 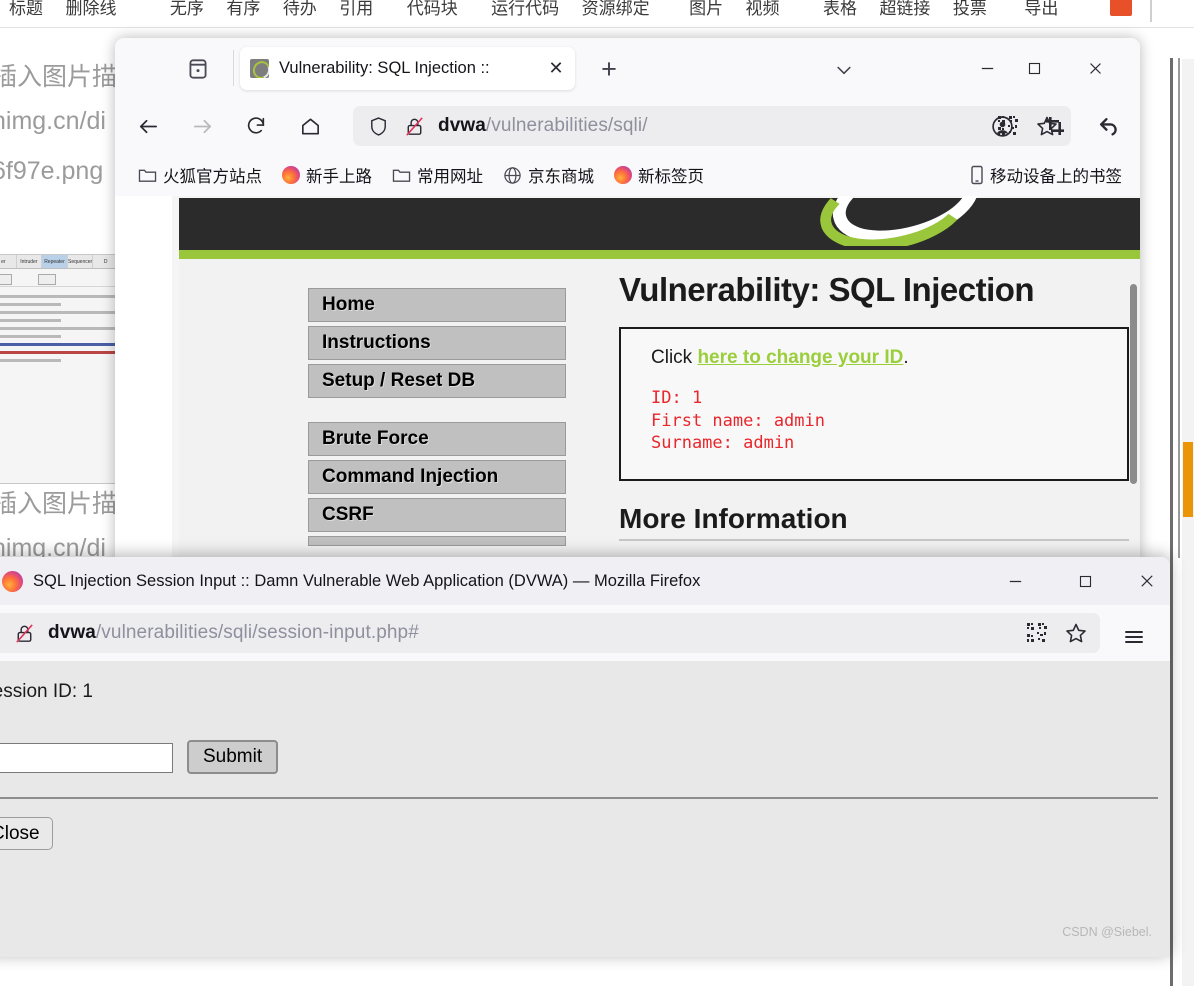 What do you see at coordinates (616, 11) in the screenshot?
I see `toolbar-item-8: 资源绑定` at bounding box center [616, 11].